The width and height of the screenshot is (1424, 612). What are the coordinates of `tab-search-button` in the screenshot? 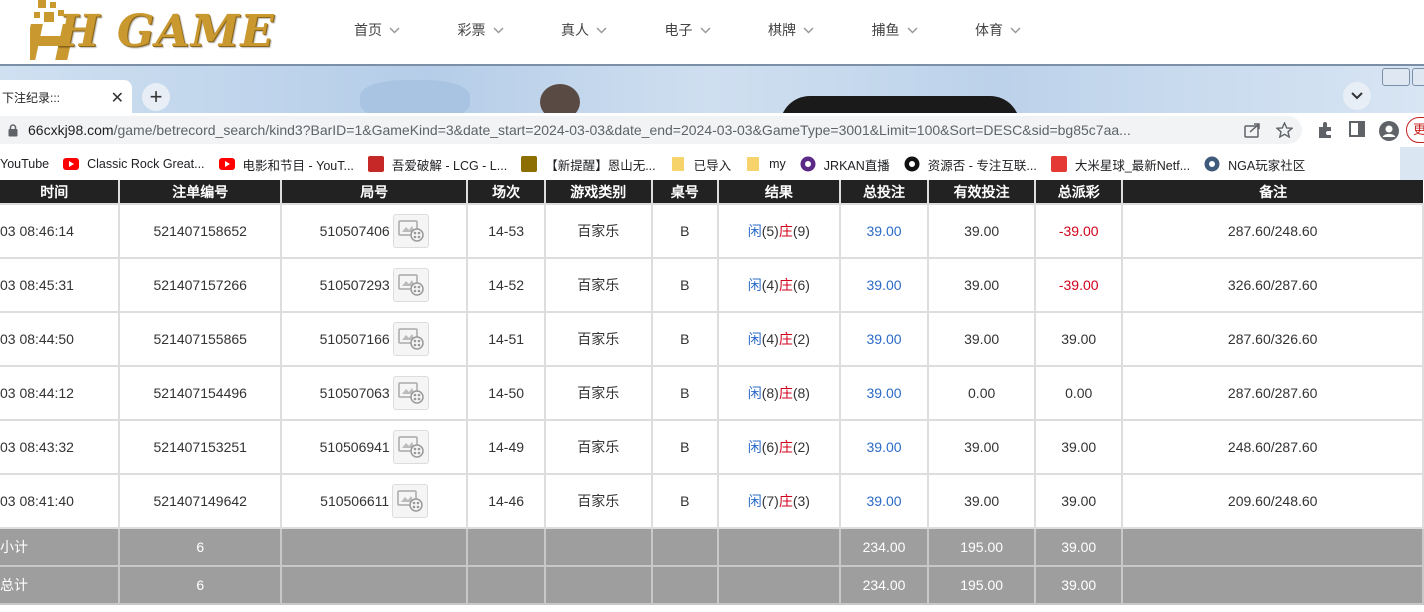 It's located at (1357, 96).